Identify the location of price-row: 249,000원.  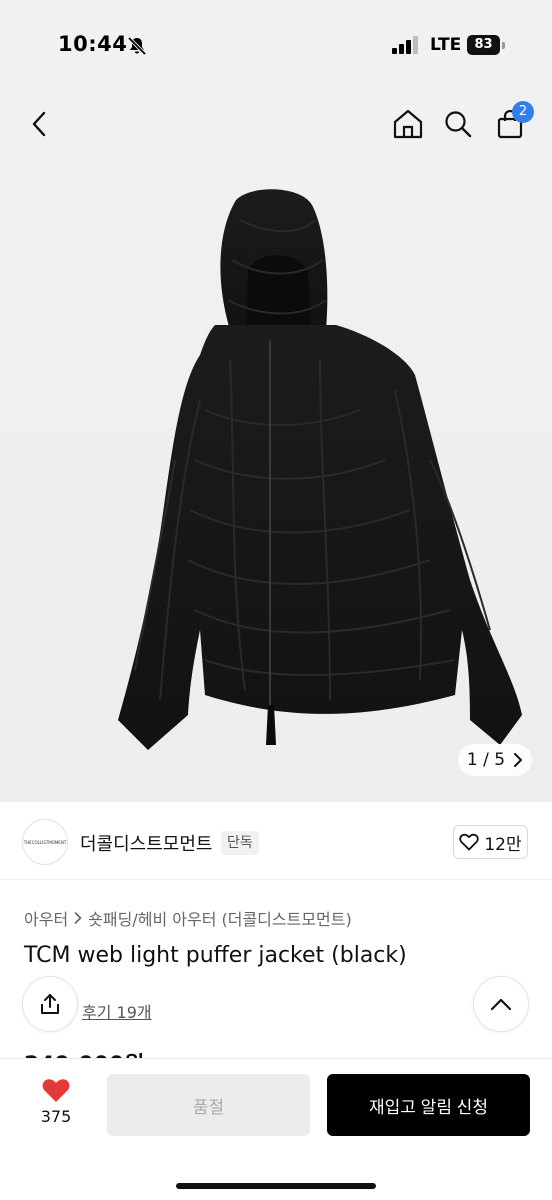
(276, 1049).